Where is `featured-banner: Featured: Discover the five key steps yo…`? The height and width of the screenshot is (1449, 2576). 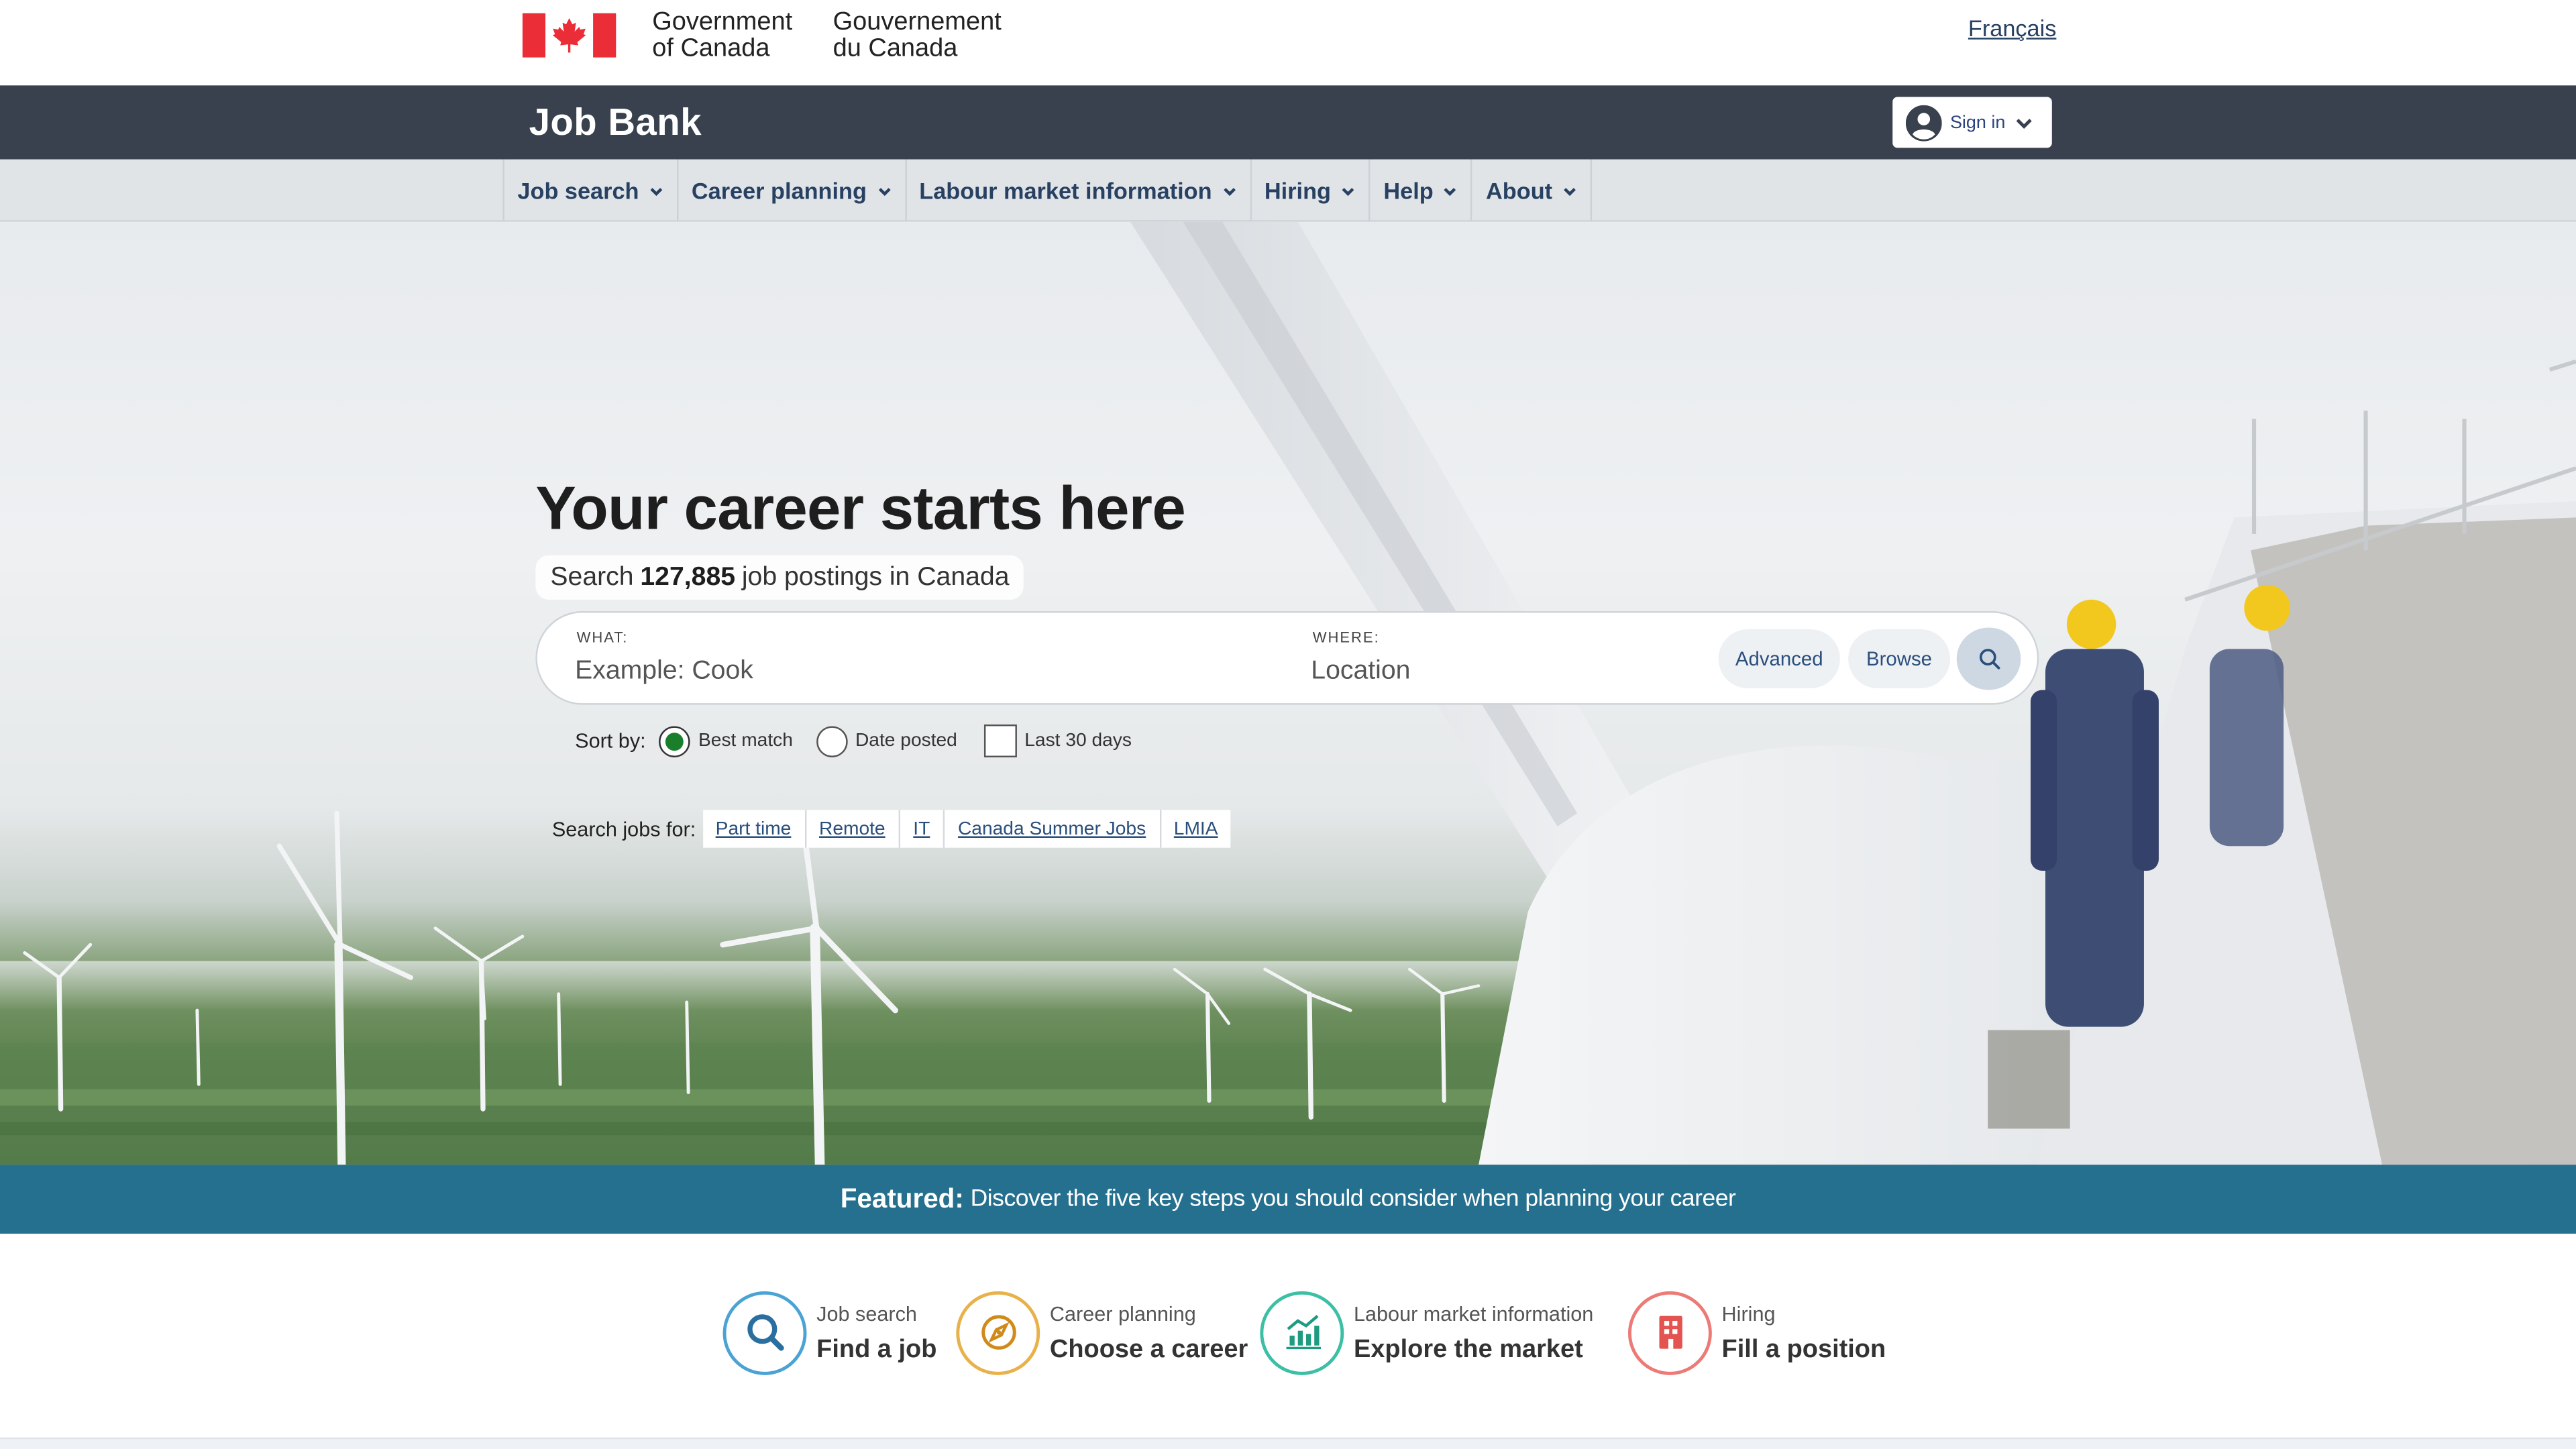
featured-banner: Featured: Discover the five key steps yo… is located at coordinates (1288, 1199).